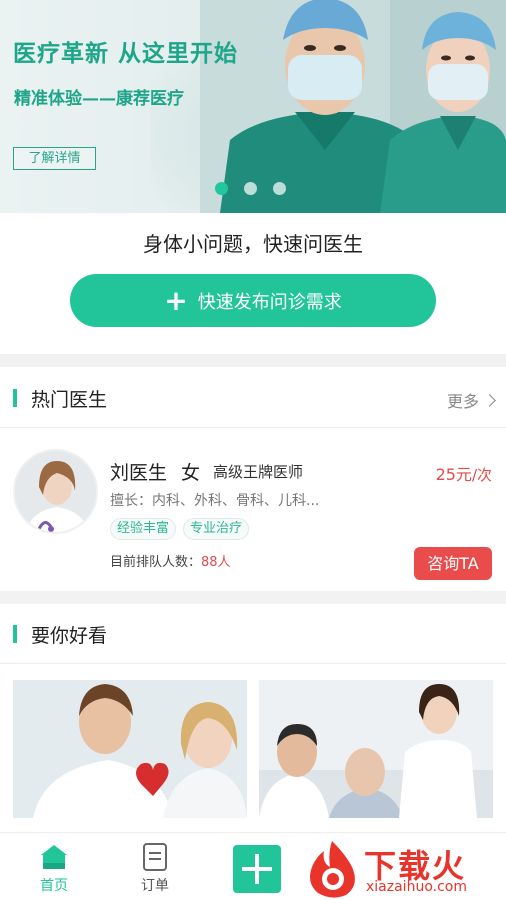 This screenshot has width=506, height=900. Describe the element at coordinates (453, 563) in the screenshot. I see `consult-button: 咨询TA` at that location.